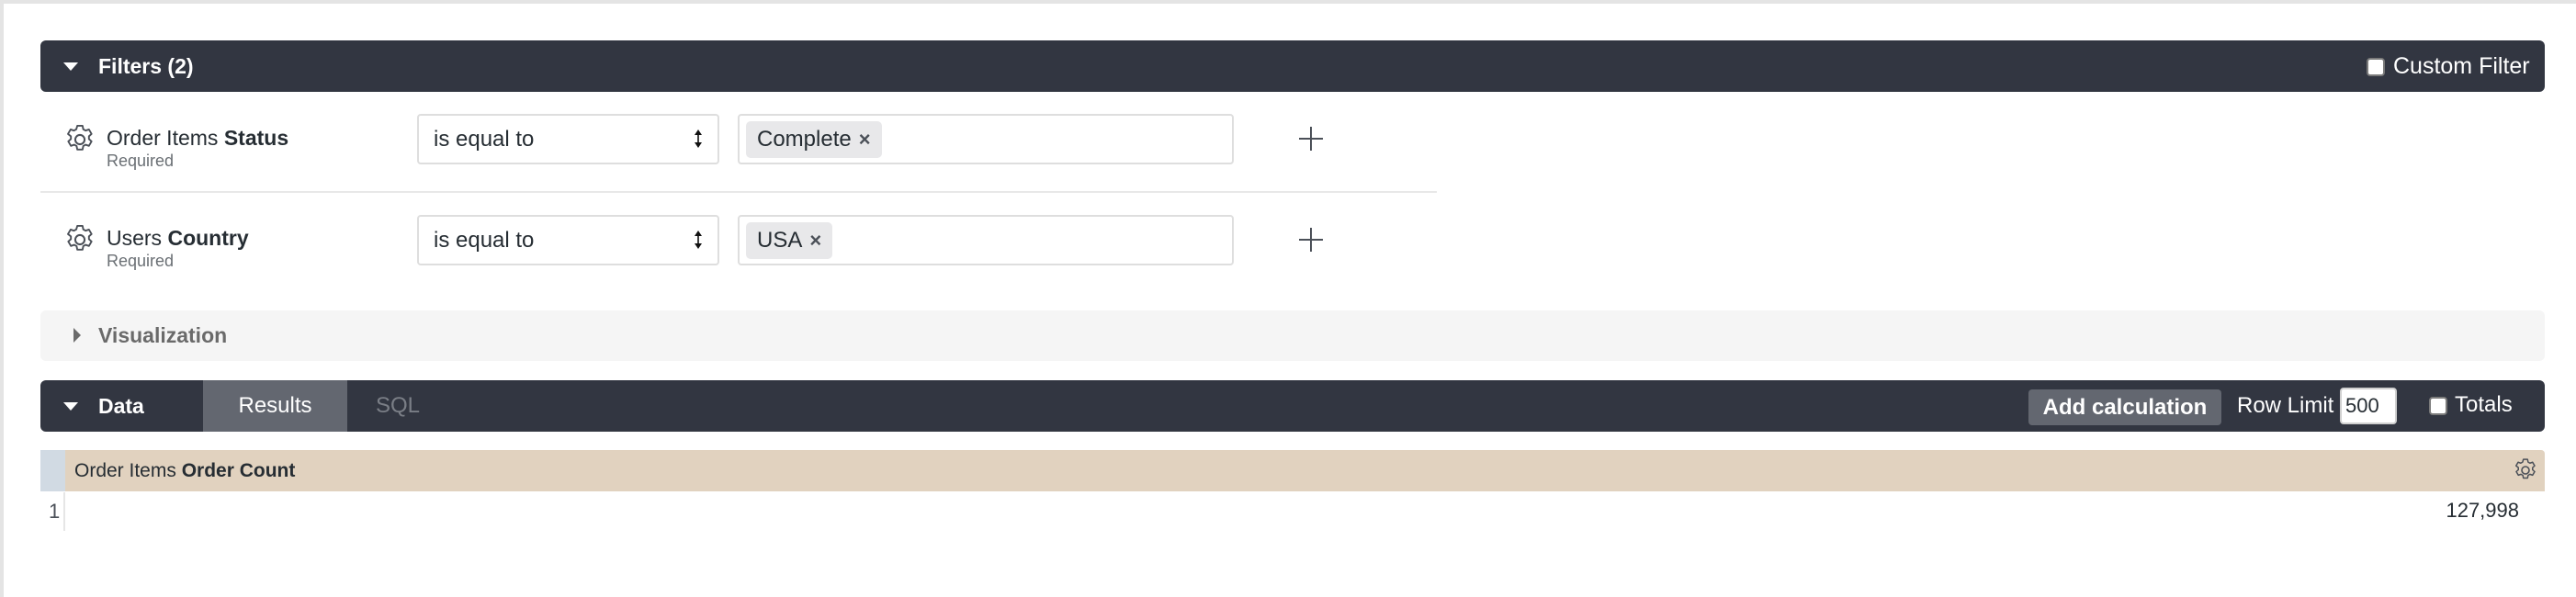 The height and width of the screenshot is (597, 2576). What do you see at coordinates (185, 470) in the screenshot?
I see `column-header-label: Order Items Order Count` at bounding box center [185, 470].